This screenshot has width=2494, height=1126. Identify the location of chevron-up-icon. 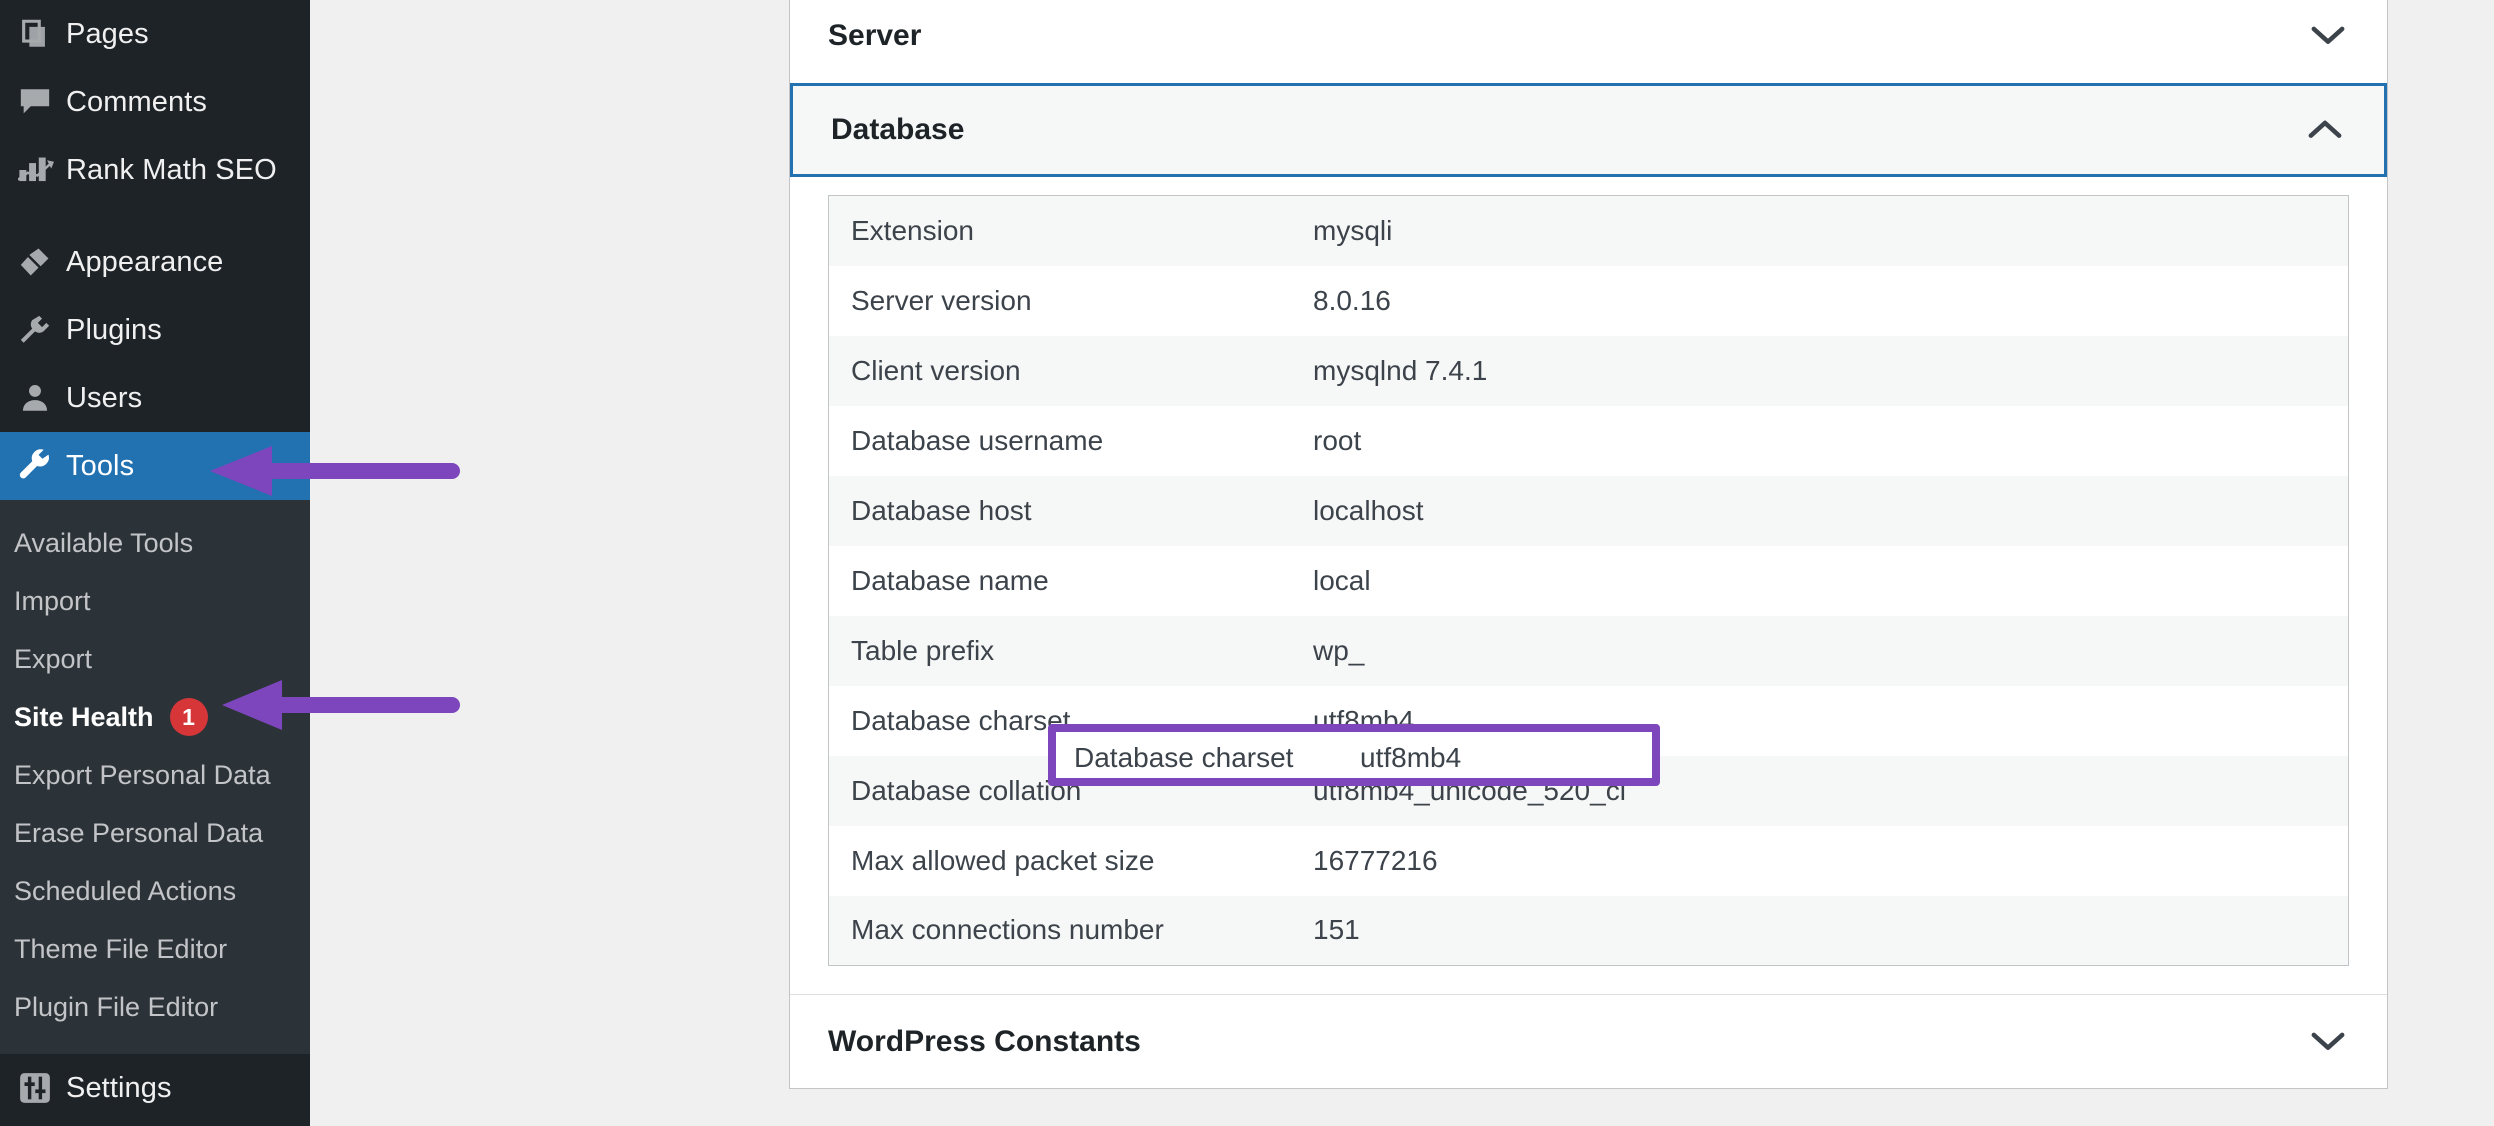
(2325, 130).